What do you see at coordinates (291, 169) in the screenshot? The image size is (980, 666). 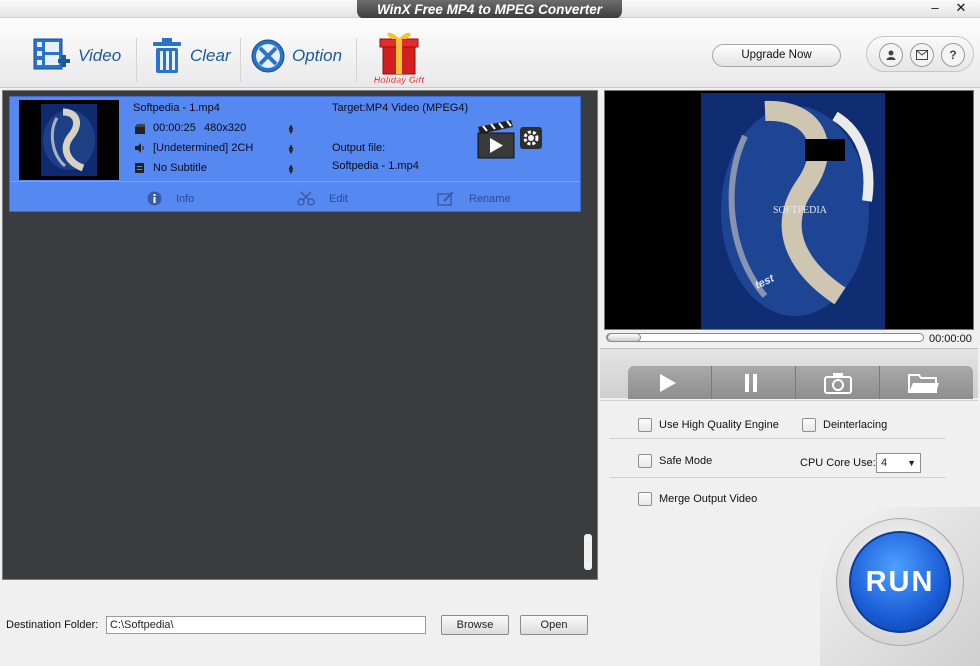 I see `subtitle-updown-icon: ▲ ▼` at bounding box center [291, 169].